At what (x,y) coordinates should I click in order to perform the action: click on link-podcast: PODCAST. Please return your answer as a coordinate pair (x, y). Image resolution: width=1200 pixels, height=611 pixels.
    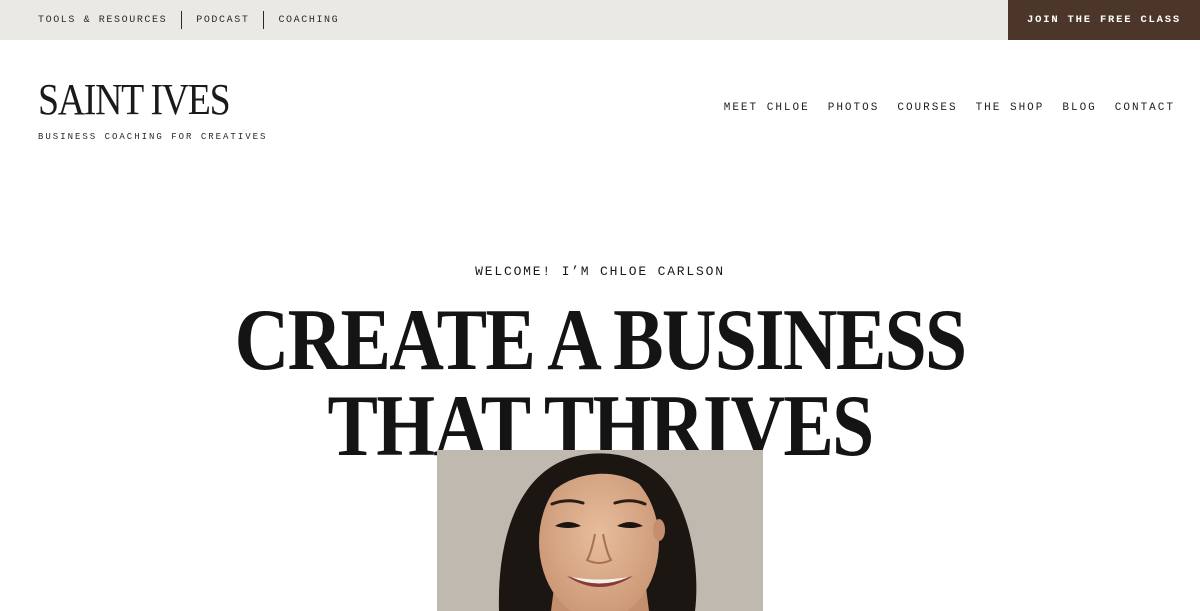
    Looking at the image, I should click on (222, 20).